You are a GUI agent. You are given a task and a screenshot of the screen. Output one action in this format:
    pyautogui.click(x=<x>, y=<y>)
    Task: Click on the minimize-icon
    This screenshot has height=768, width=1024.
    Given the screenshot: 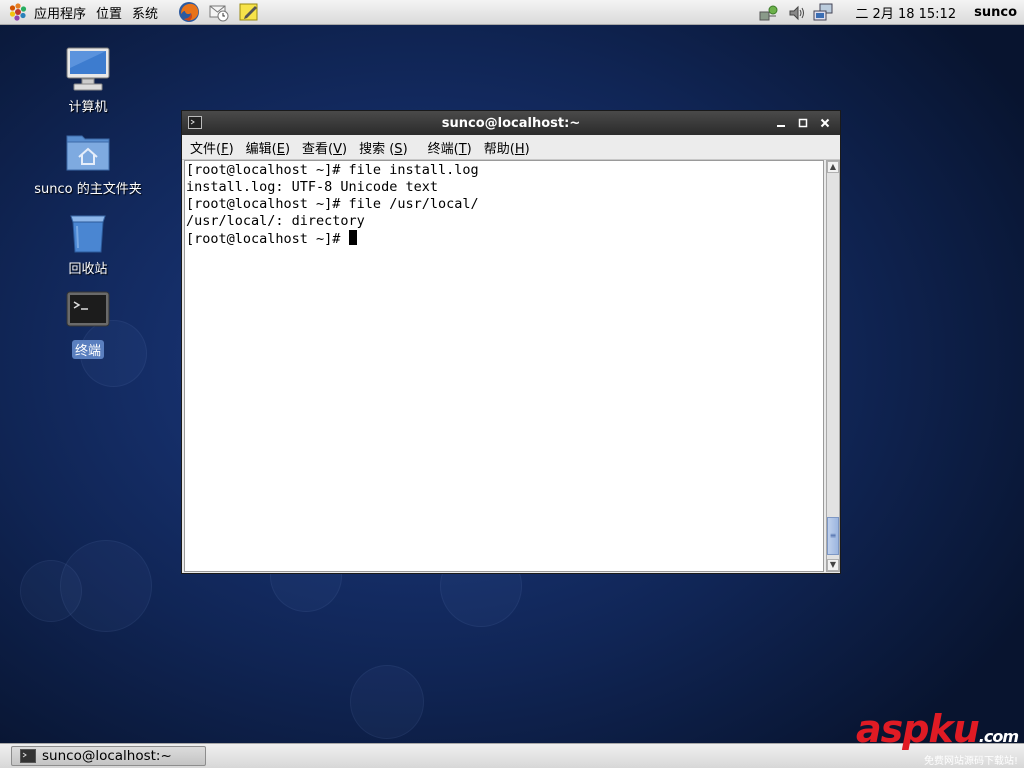 What is the action you would take?
    pyautogui.click(x=781, y=126)
    